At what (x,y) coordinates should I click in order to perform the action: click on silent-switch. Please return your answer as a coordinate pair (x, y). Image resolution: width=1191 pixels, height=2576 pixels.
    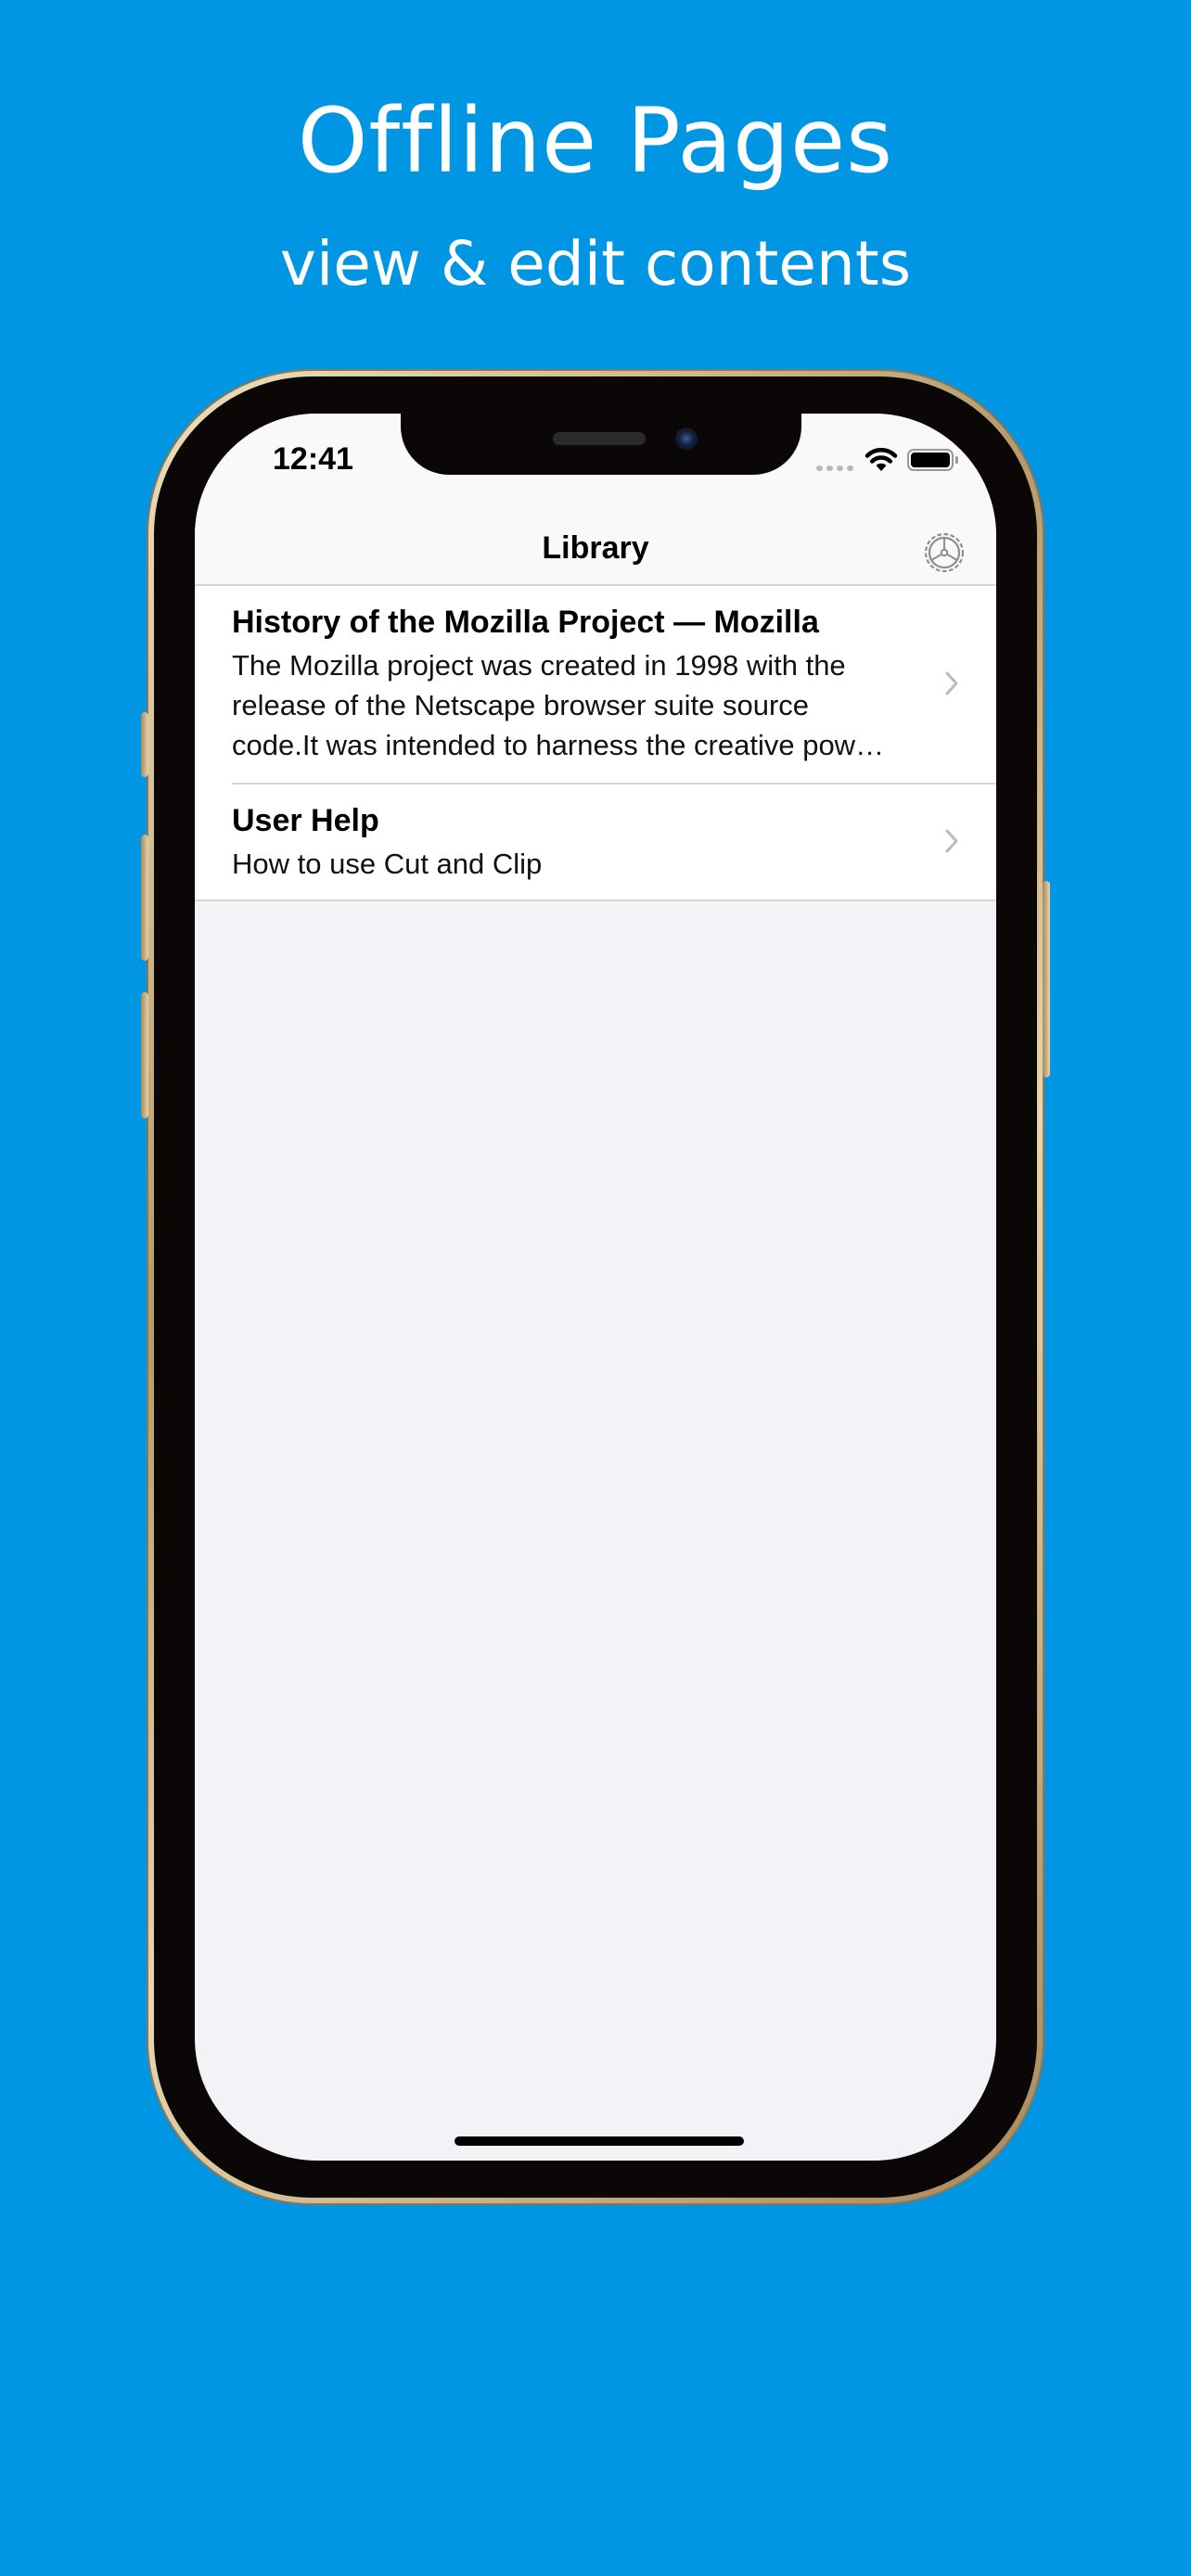
    Looking at the image, I should click on (145, 744).